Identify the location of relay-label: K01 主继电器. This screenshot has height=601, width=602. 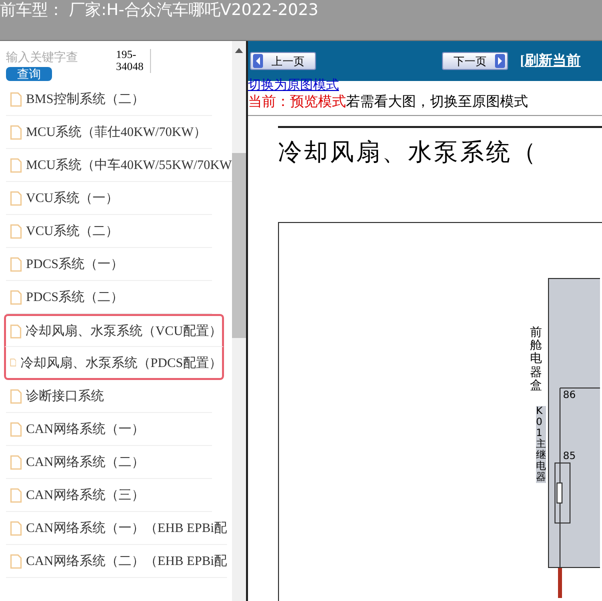
(541, 444).